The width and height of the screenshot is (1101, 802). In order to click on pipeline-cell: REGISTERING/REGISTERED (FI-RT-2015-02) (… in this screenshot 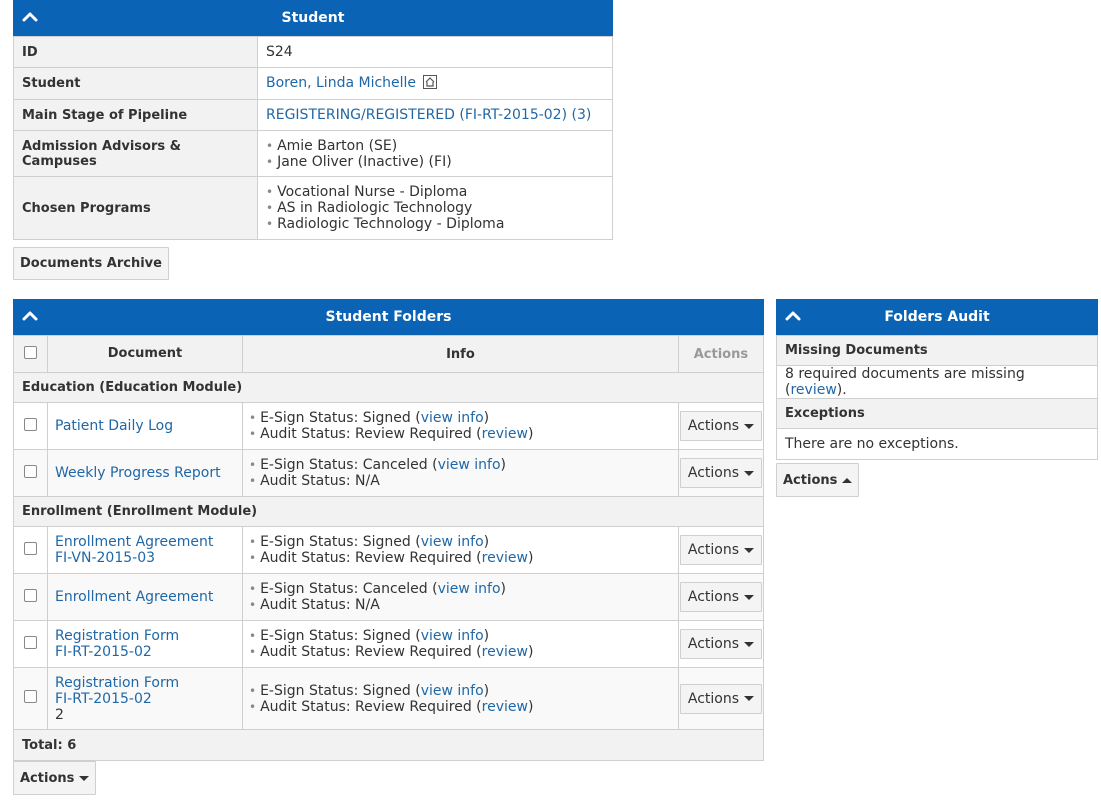, I will do `click(435, 115)`.